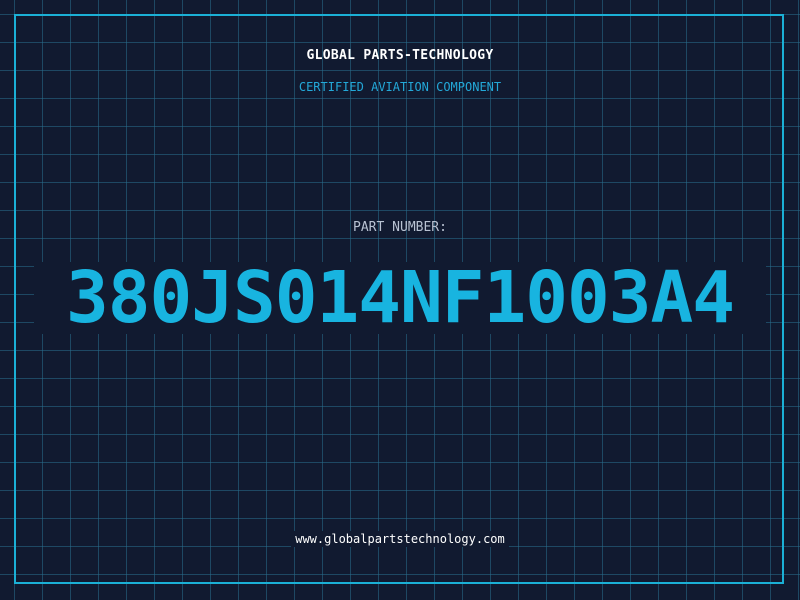 This screenshot has height=600, width=800. I want to click on part-number-panel: 380JS014NF1003A4, so click(400, 298).